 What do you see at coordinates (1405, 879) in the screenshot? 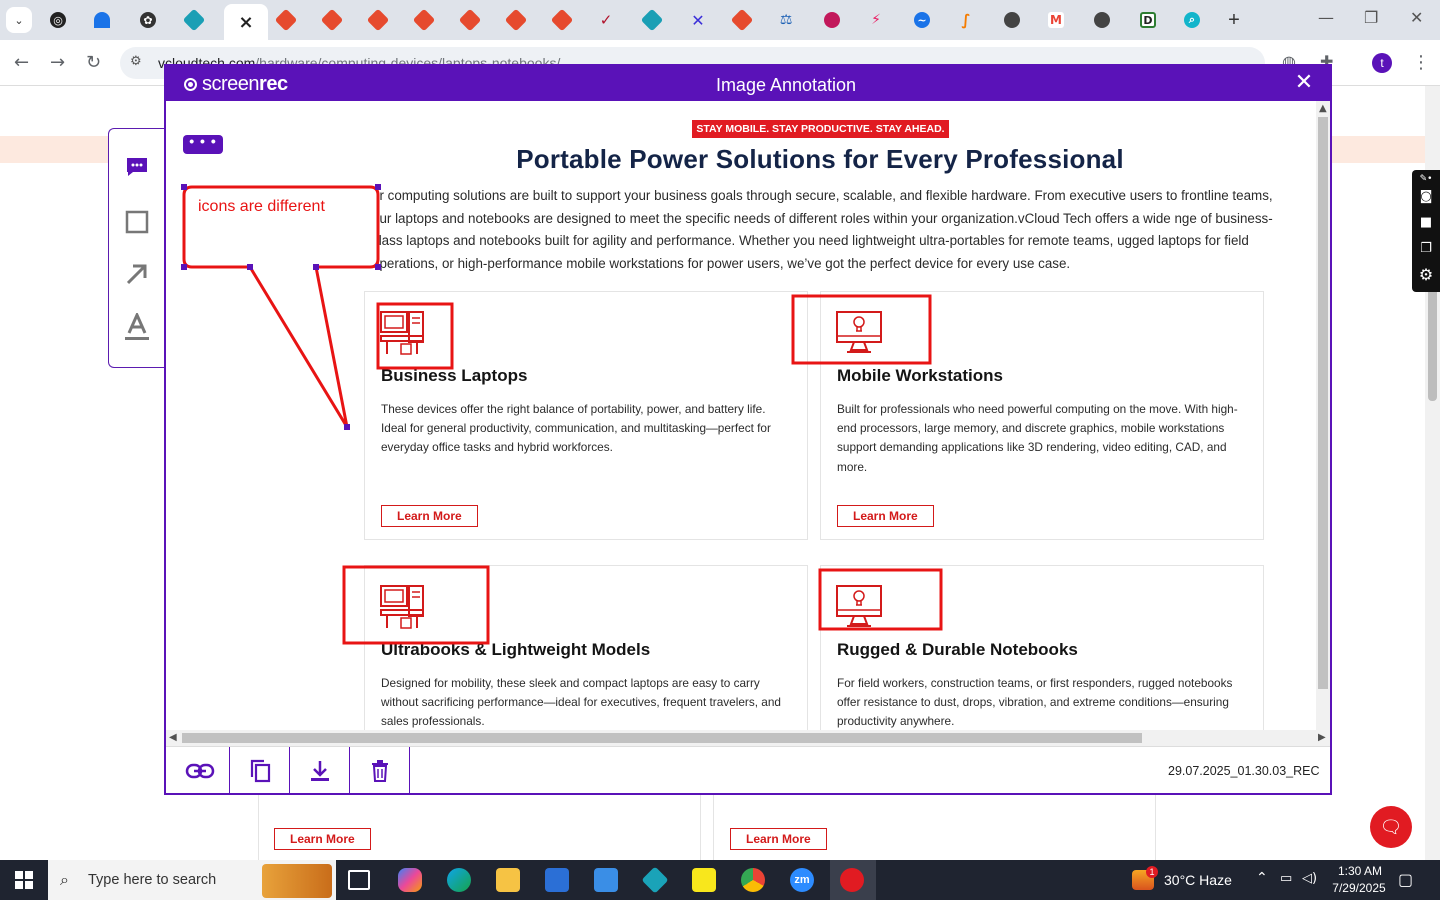
I see `notifications-icon: ▢` at bounding box center [1405, 879].